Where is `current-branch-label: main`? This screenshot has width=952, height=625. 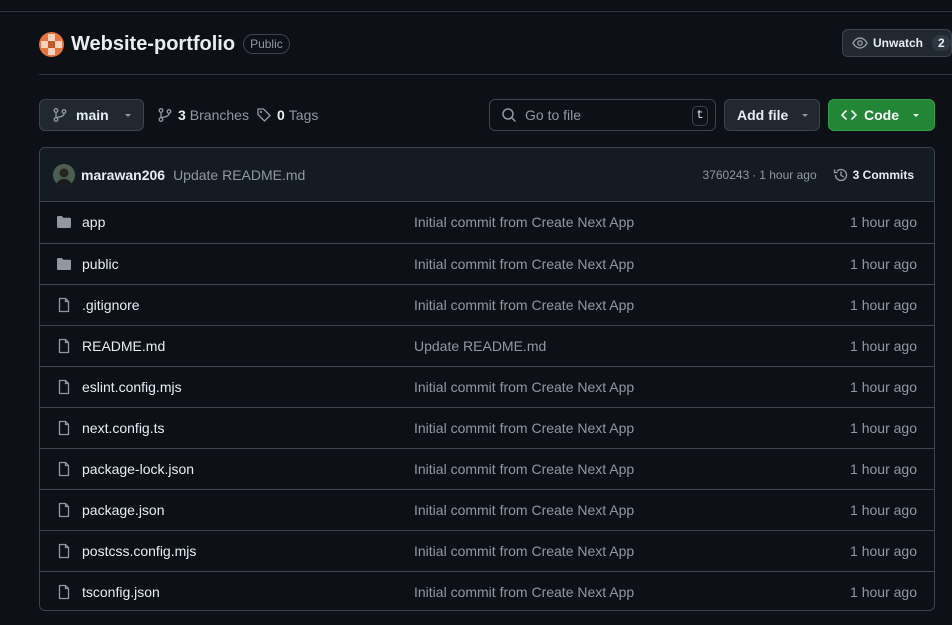 current-branch-label: main is located at coordinates (92, 115).